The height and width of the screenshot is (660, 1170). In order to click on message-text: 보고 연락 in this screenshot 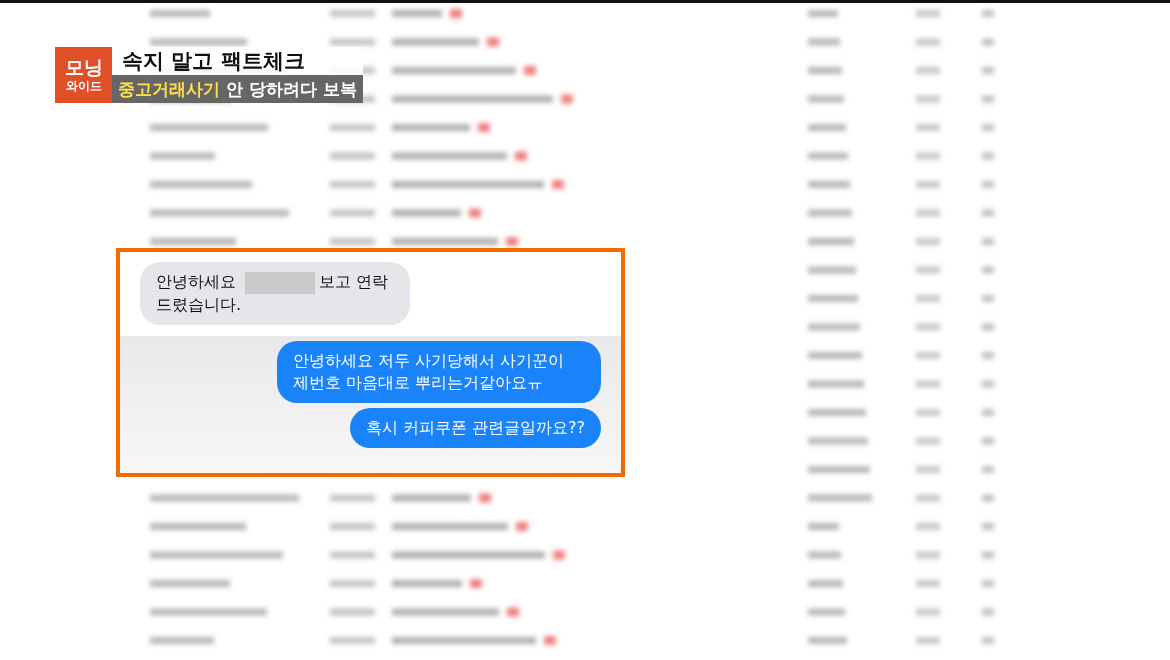, I will do `click(354, 282)`.